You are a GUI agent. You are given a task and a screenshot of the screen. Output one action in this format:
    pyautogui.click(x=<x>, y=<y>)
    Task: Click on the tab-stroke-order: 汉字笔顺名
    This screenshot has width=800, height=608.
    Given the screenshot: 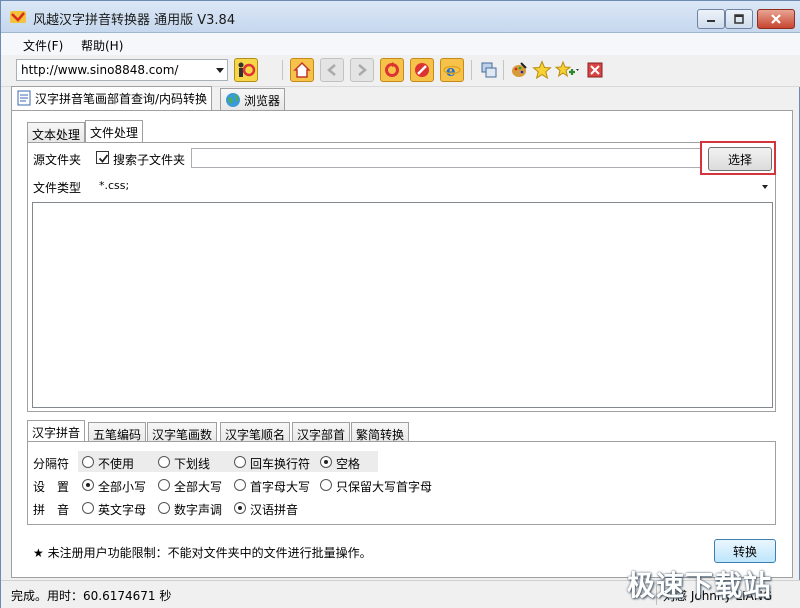 What is the action you would take?
    pyautogui.click(x=255, y=432)
    